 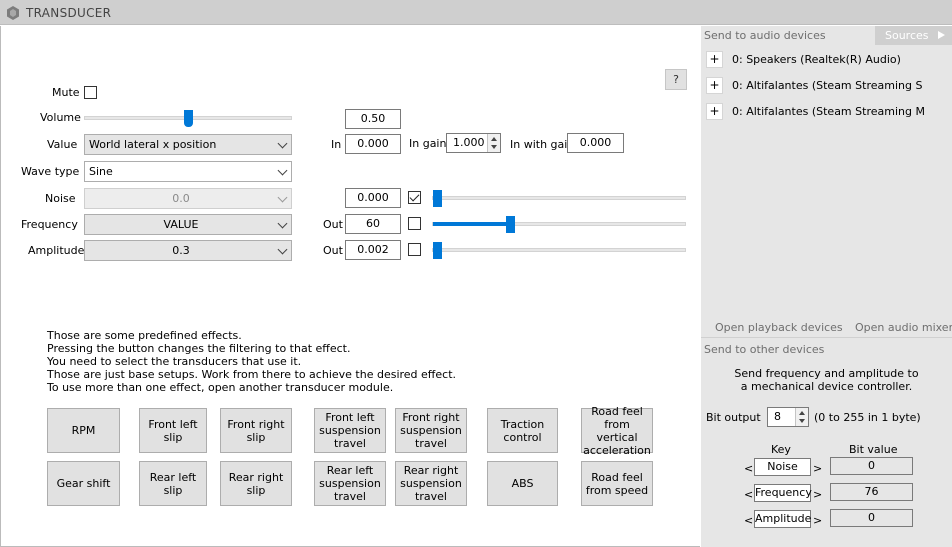 What do you see at coordinates (913, 35) in the screenshot?
I see `sources-tab: Sources` at bounding box center [913, 35].